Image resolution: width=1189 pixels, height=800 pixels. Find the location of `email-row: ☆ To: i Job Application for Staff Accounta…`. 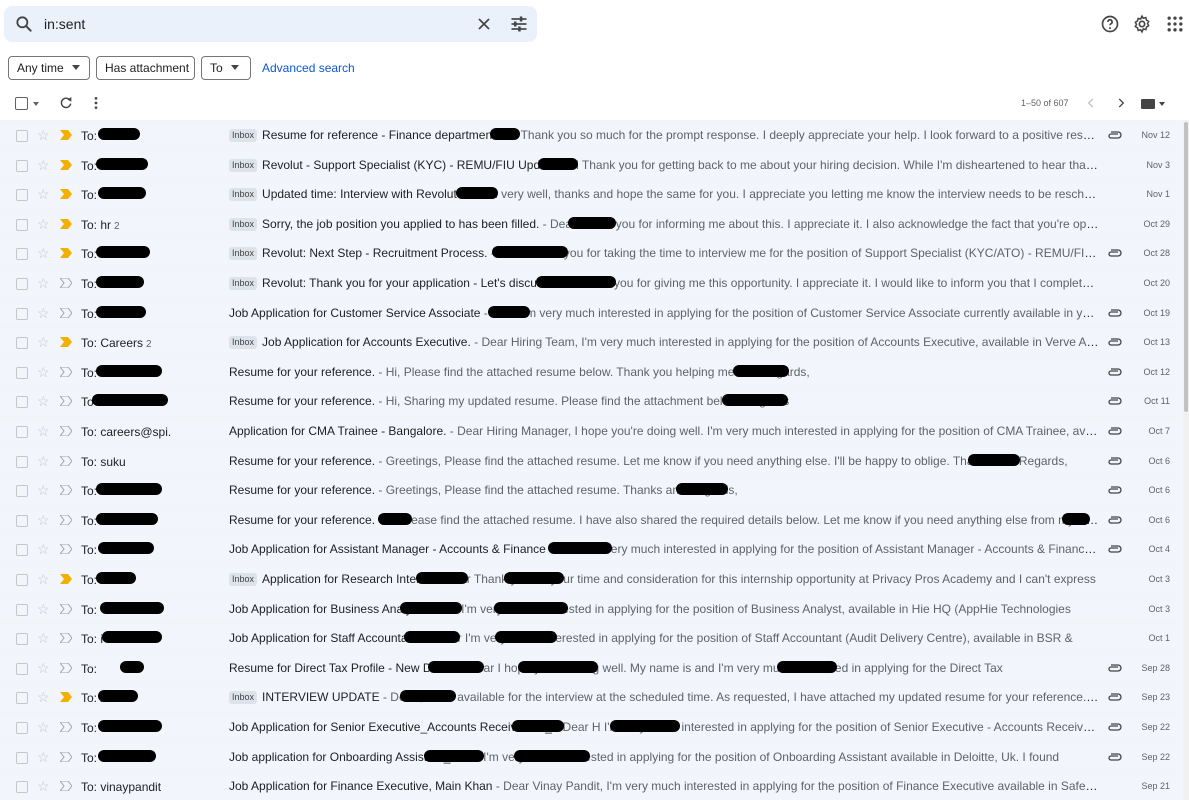

email-row: ☆ To: i Job Application for Staff Accounta… is located at coordinates (591, 638).